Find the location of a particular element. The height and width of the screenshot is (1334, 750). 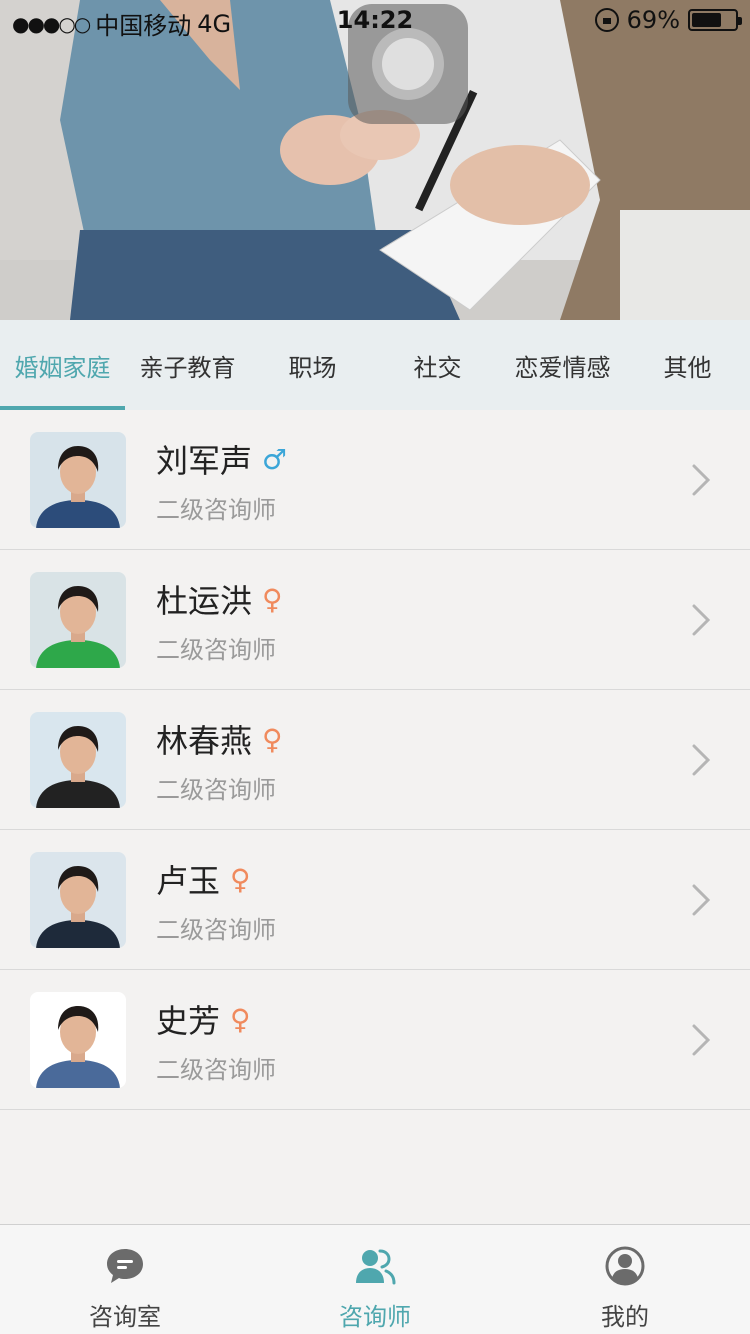

tab-label: 我的 is located at coordinates (625, 1317).